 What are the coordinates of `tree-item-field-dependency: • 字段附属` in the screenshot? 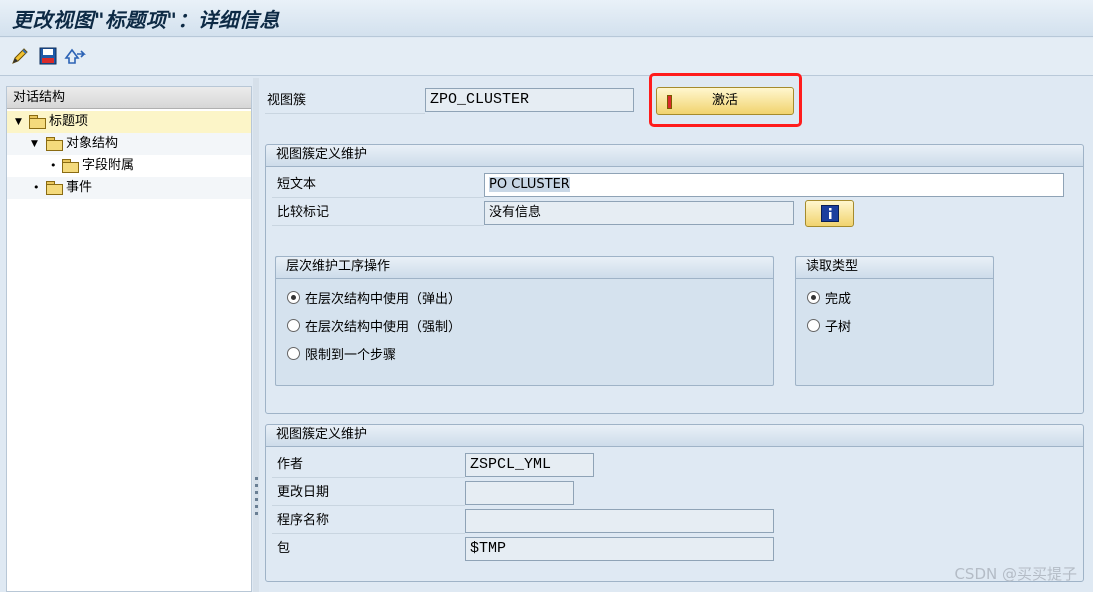 It's located at (129, 166).